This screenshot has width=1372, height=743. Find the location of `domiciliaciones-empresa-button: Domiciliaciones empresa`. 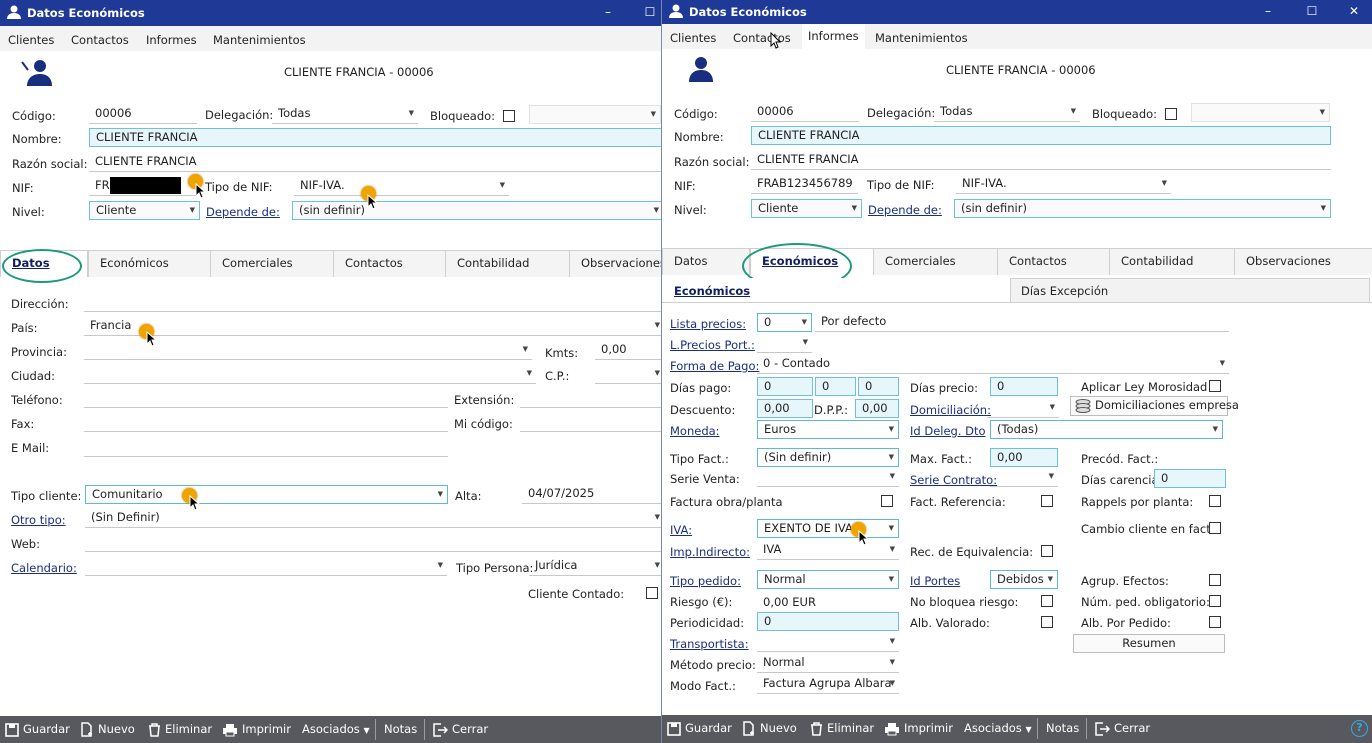

domiciliaciones-empresa-button: Domiciliaciones empresa is located at coordinates (1154, 406).